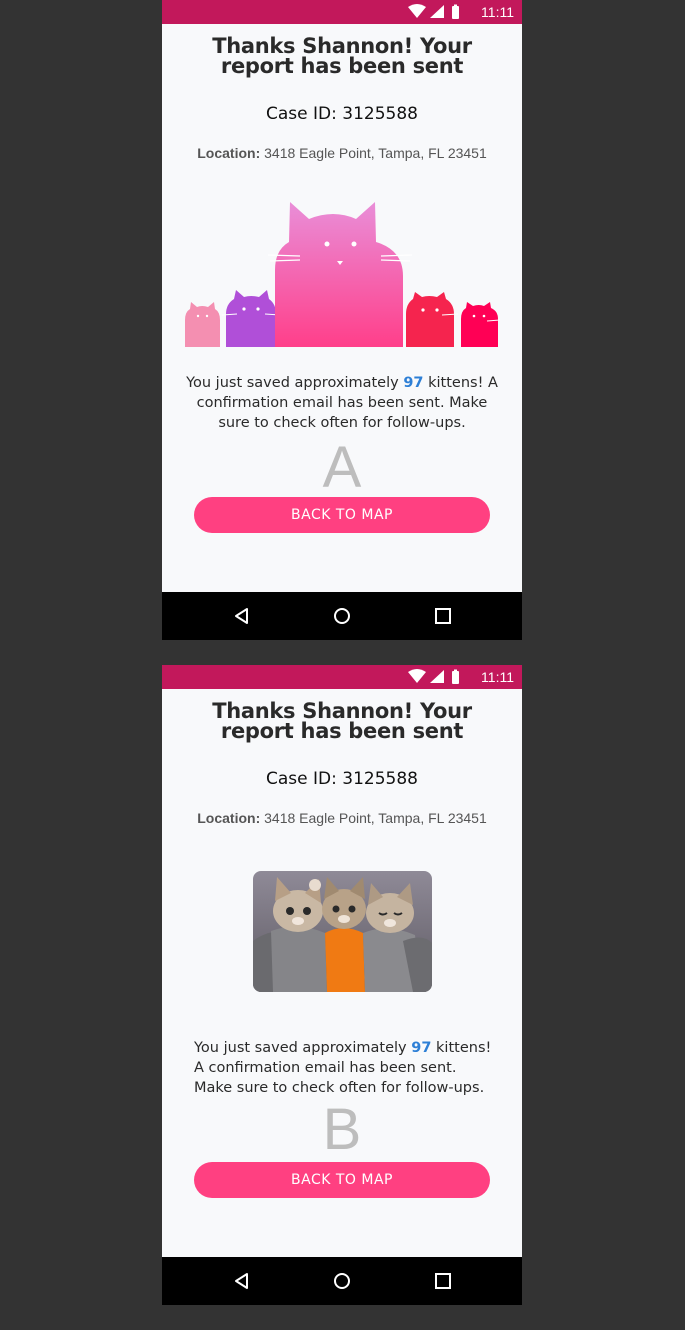 The width and height of the screenshot is (685, 1330). Describe the element at coordinates (251, 318) in the screenshot. I see `cat-purple-icon` at that location.